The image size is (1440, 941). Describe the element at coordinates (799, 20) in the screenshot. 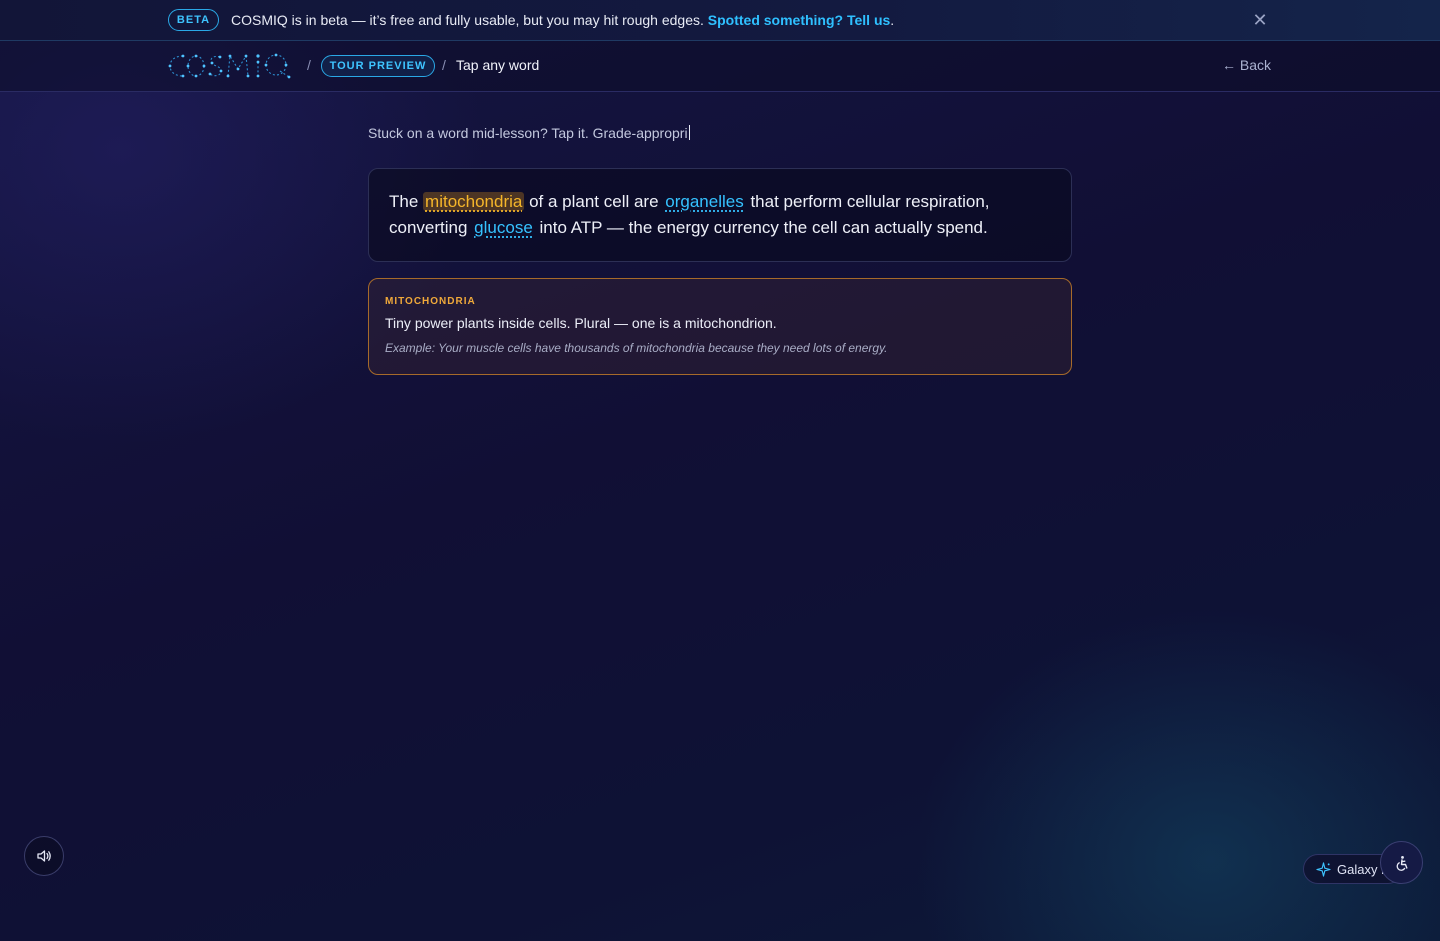

I see `feedback-link: Spotted something? Tell us` at that location.